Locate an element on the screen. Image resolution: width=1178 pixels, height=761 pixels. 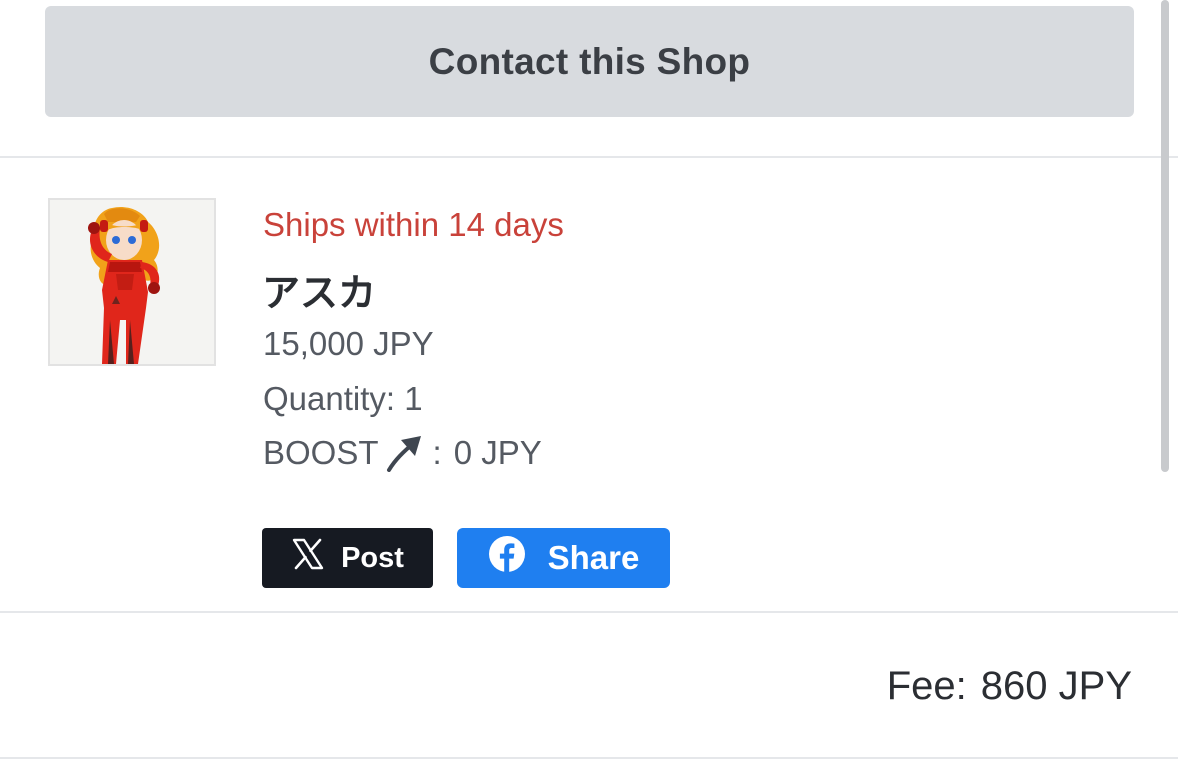
scrollbar is located at coordinates (1165, 236).